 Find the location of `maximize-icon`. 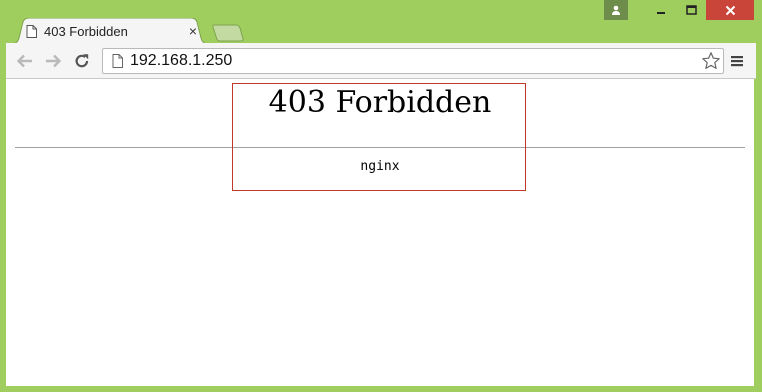

maximize-icon is located at coordinates (691, 10).